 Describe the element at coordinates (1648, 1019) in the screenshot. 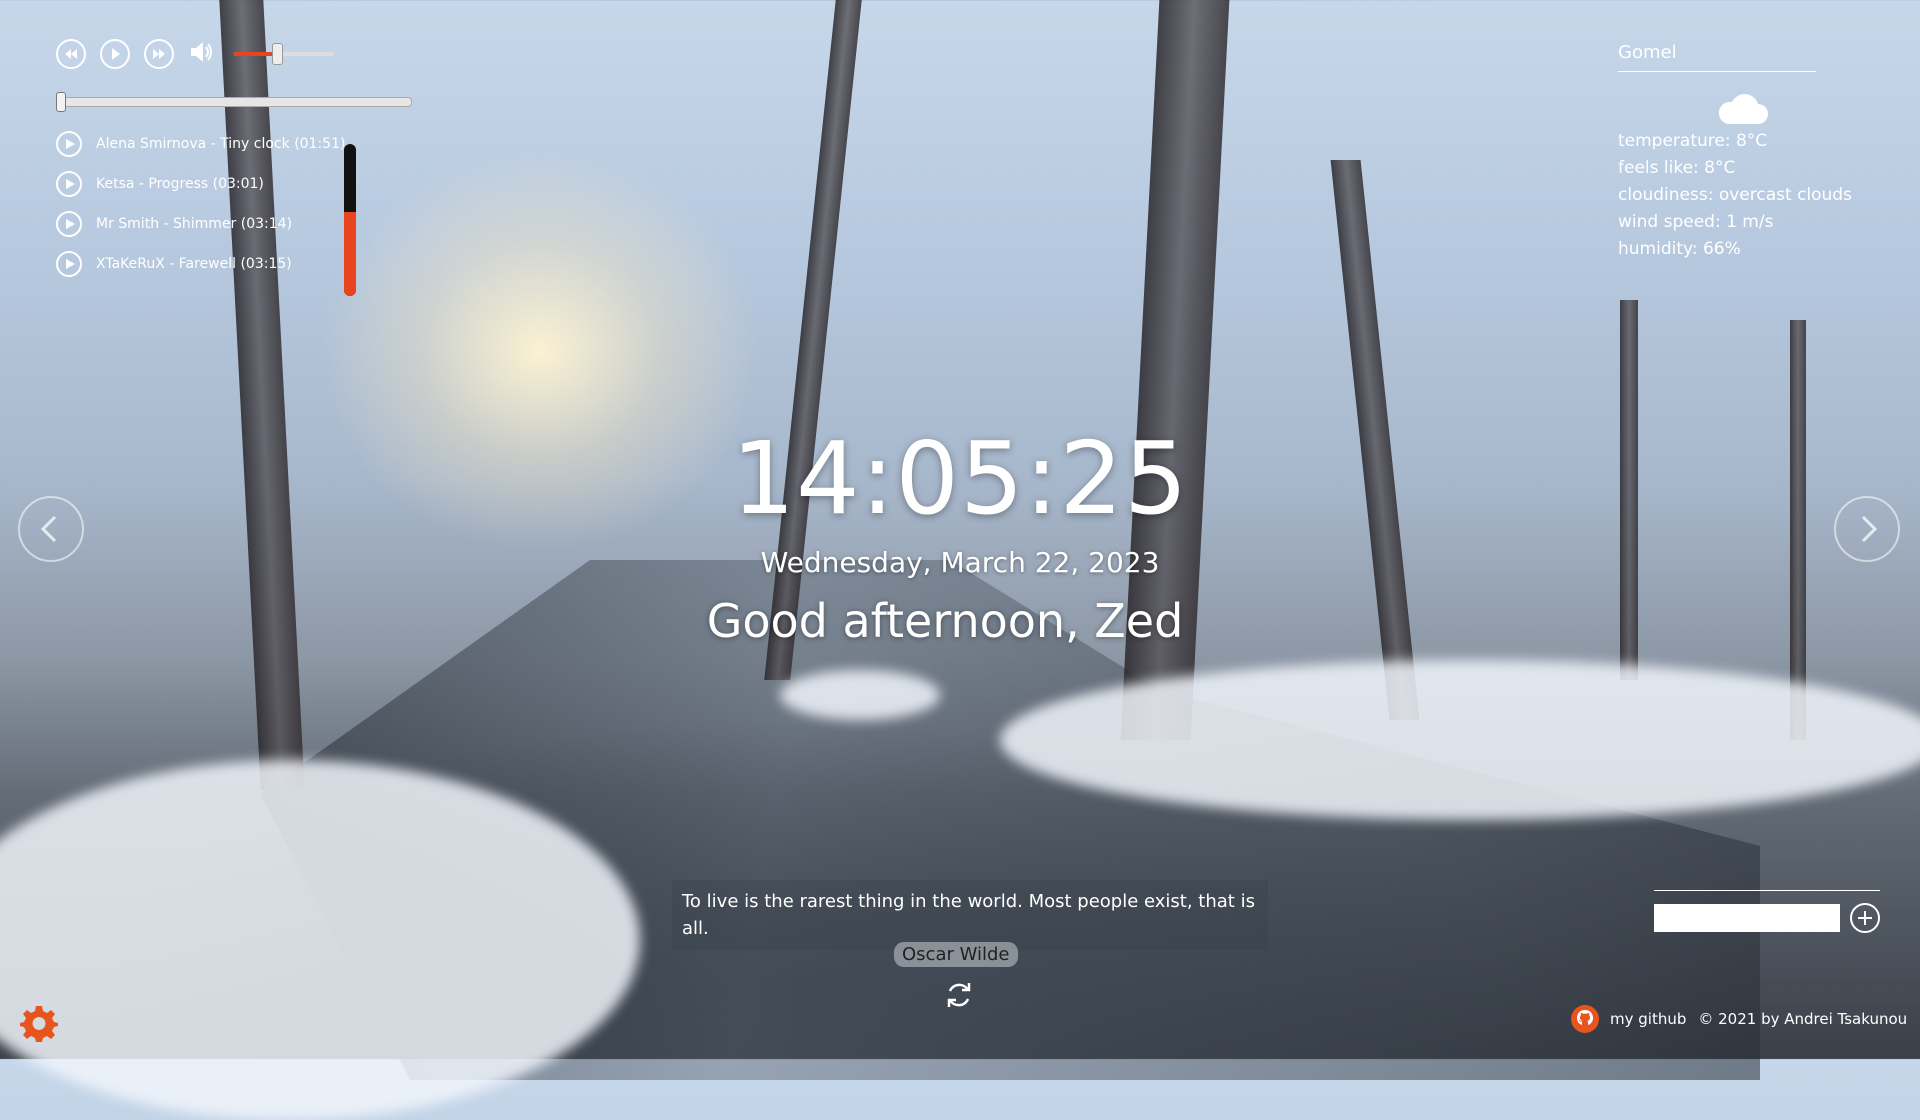

I see `github-link: my github` at that location.